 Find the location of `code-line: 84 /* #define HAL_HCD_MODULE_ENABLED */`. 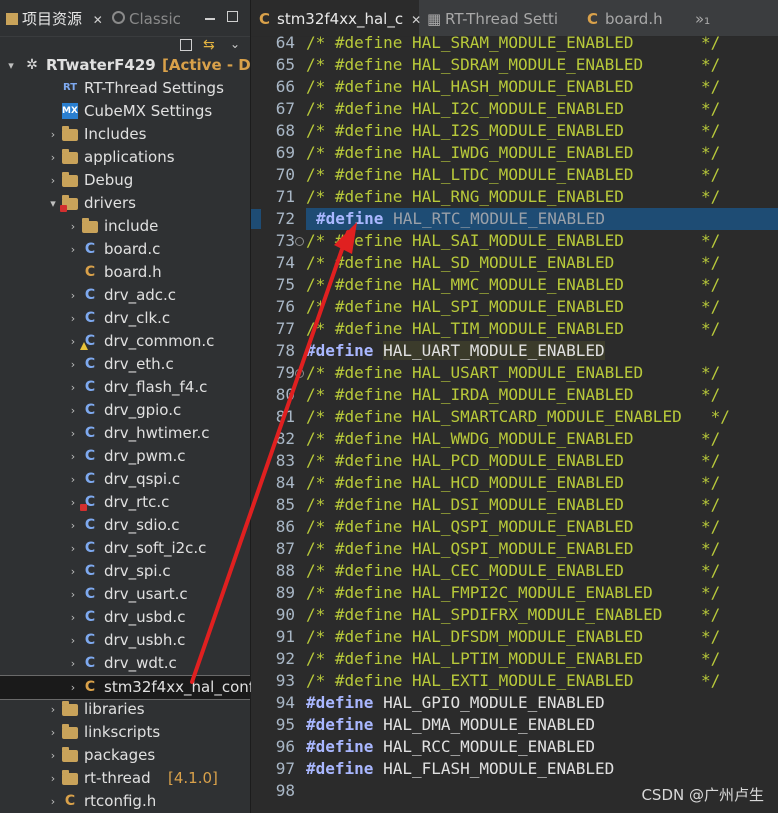

code-line: 84 /* #define HAL_HCD_MODULE_ENABLED */ is located at coordinates (514, 483).